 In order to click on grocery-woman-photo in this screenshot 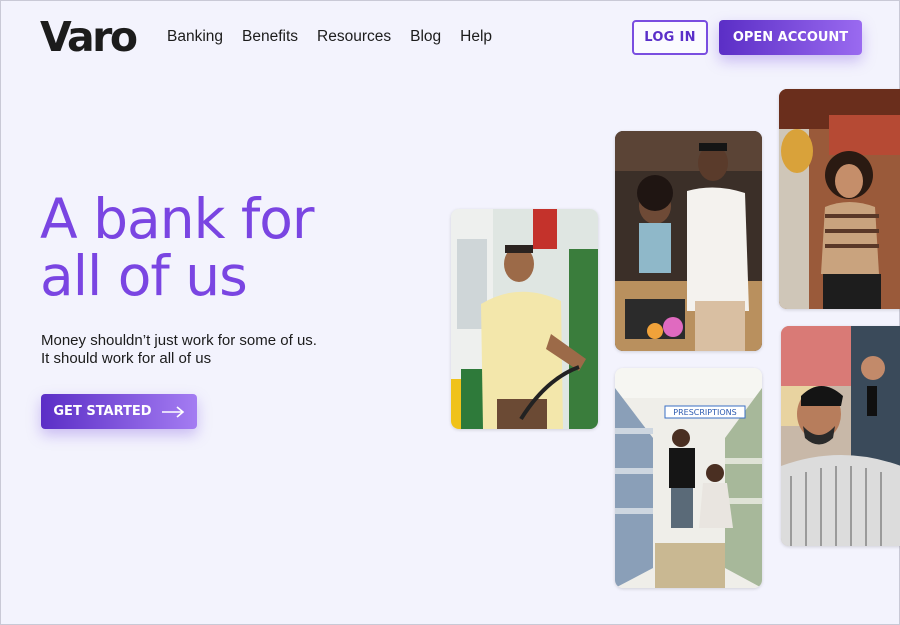, I will do `click(839, 199)`.